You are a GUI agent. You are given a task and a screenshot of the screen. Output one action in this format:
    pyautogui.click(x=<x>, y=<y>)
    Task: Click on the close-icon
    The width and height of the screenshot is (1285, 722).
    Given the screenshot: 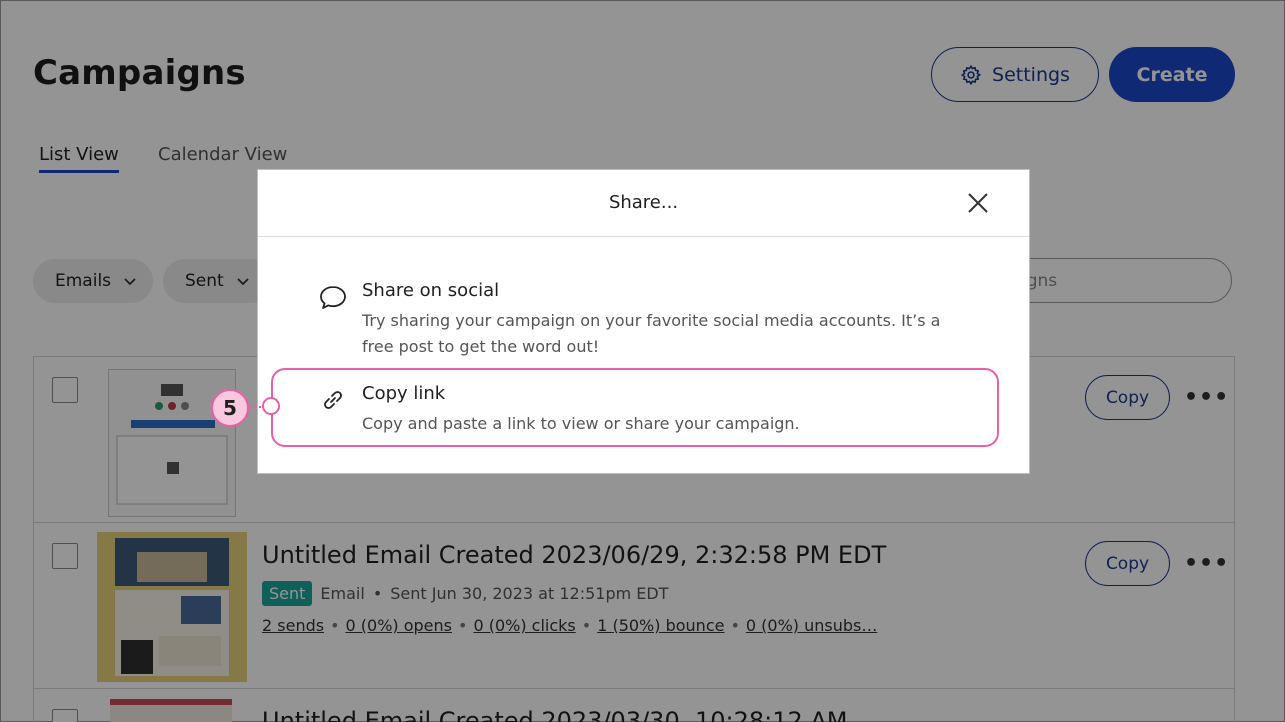 What is the action you would take?
    pyautogui.click(x=978, y=203)
    